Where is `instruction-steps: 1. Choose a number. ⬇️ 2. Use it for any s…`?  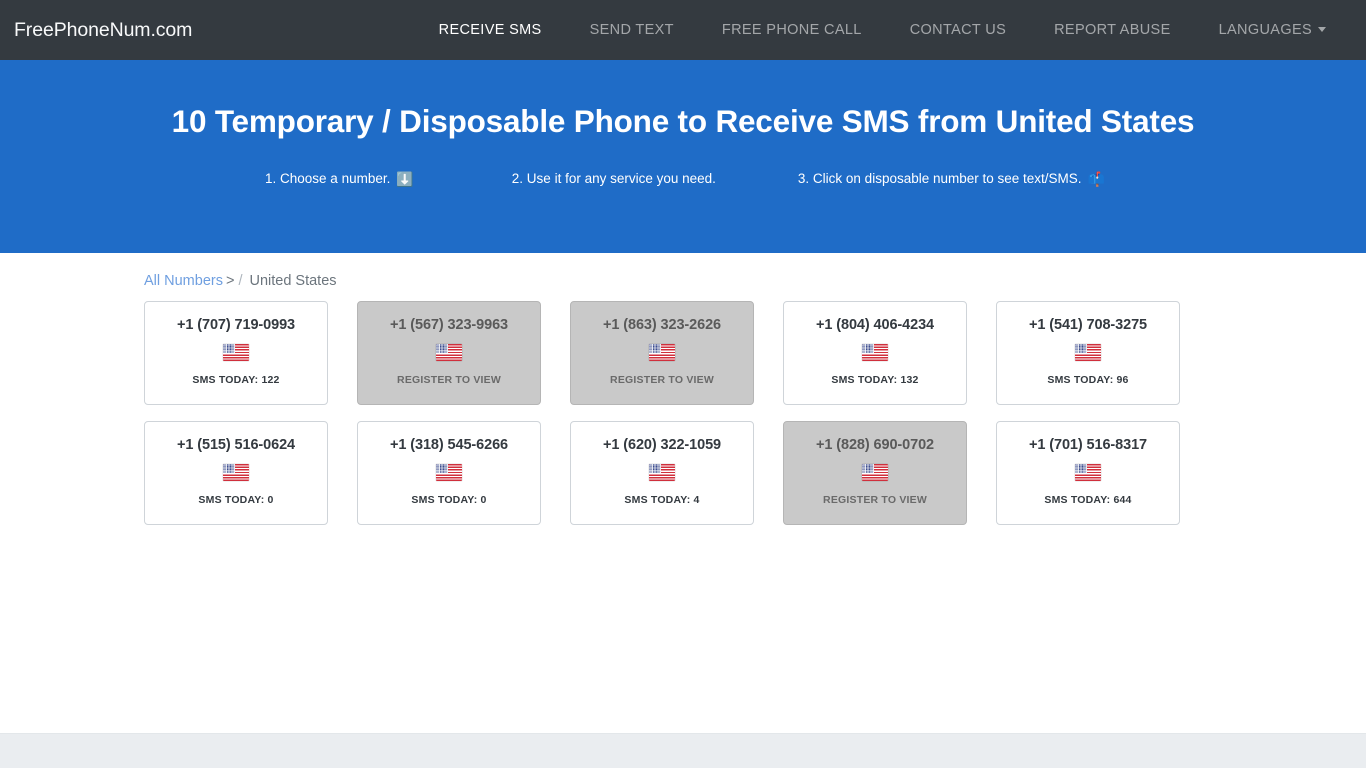
instruction-steps: 1. Choose a number. ⬇️ 2. Use it for any s… is located at coordinates (683, 178).